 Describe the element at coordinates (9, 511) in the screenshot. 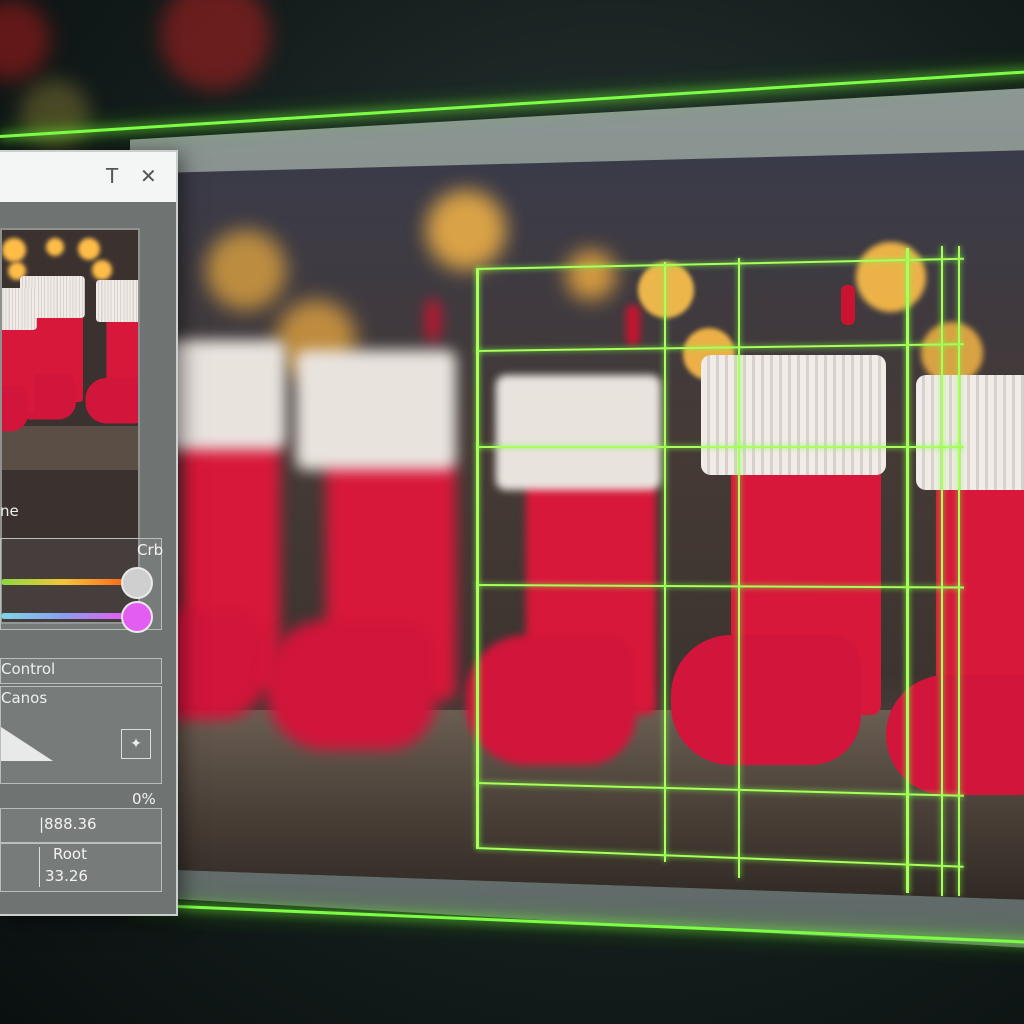

I see `section-label: ne` at that location.